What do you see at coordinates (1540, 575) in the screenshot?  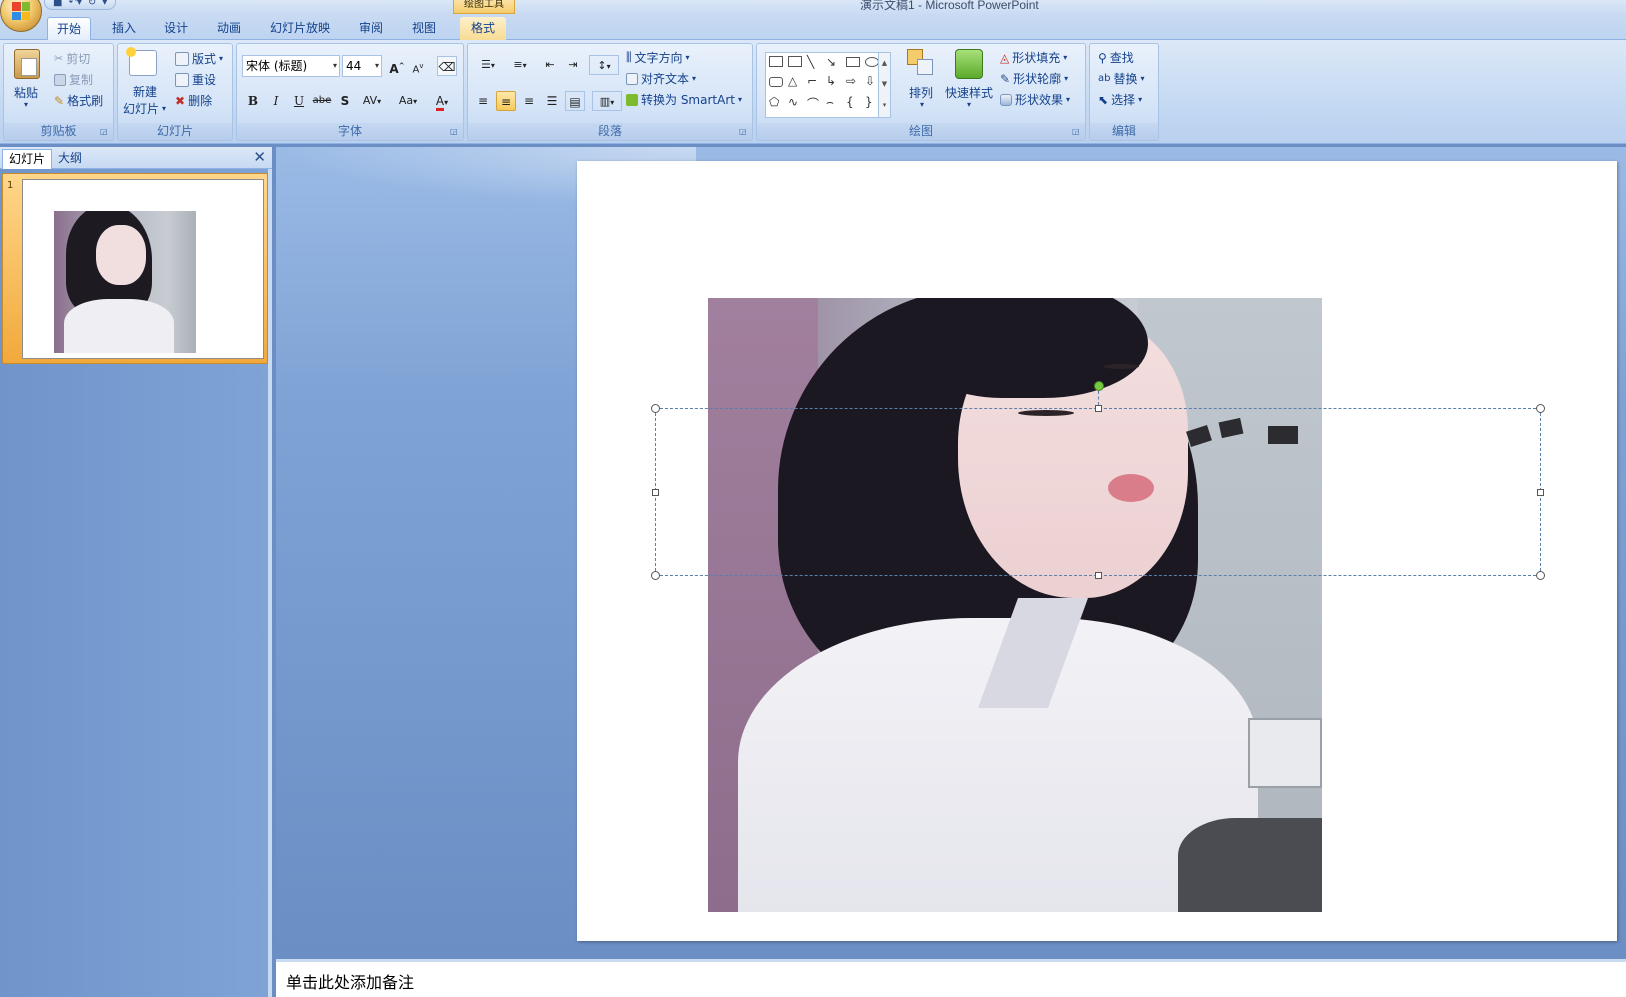 I see `resize-handle-bottom-right` at bounding box center [1540, 575].